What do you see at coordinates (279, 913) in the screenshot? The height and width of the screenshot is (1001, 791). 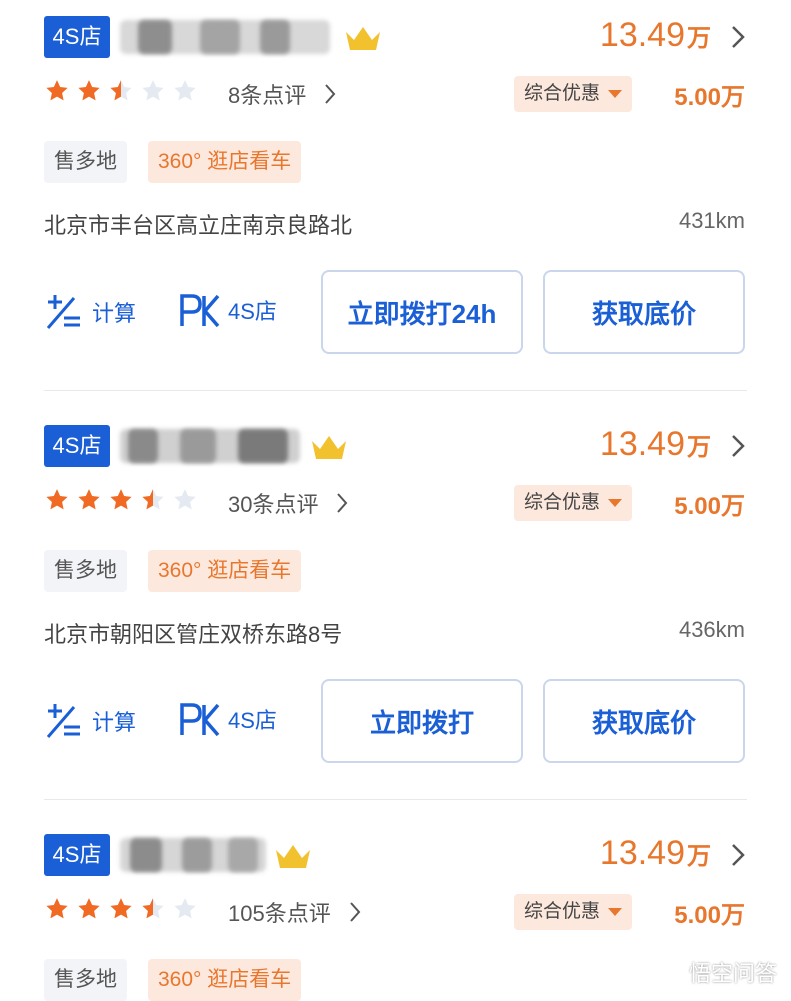 I see `review-count: 105条点评` at bounding box center [279, 913].